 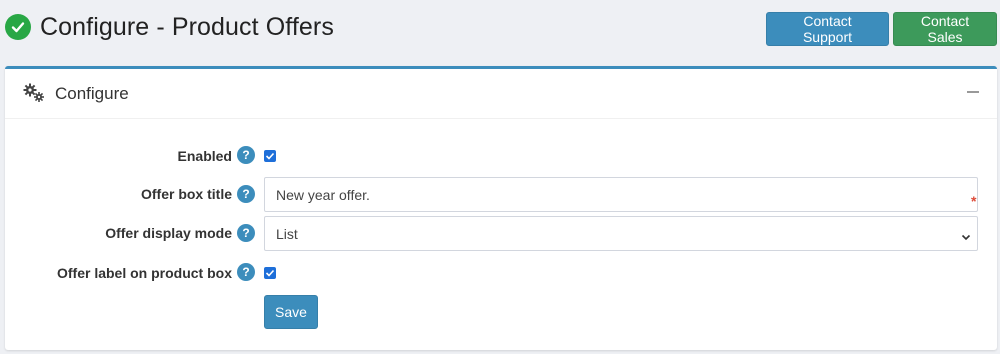 What do you see at coordinates (18, 27) in the screenshot?
I see `check-circle-icon` at bounding box center [18, 27].